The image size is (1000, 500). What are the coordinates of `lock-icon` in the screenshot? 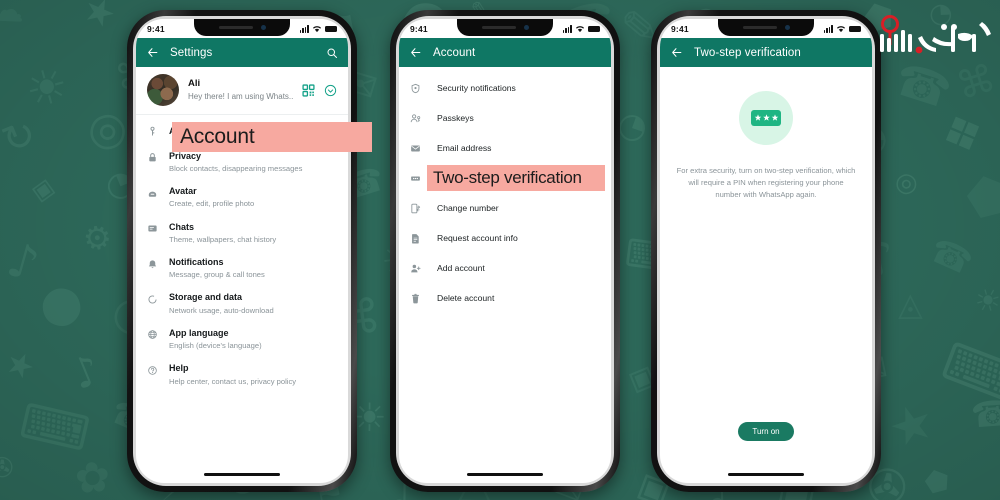 It's located at (158, 158).